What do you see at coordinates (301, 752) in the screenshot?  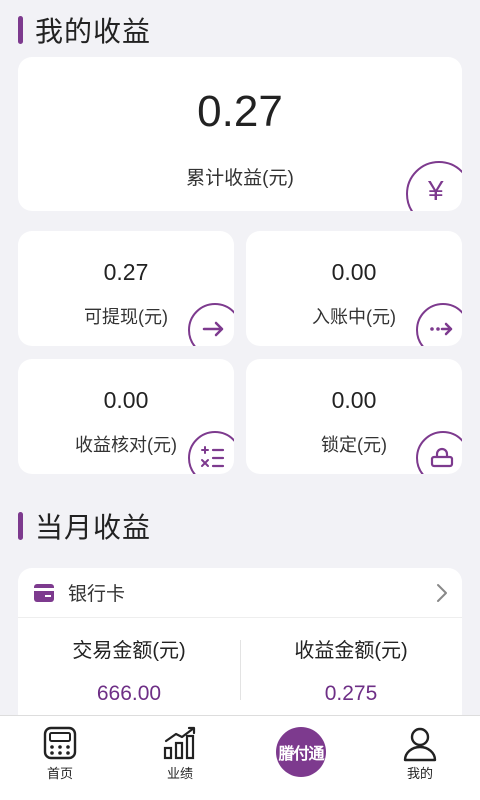 I see `pay-logo-button: 膡付通` at bounding box center [301, 752].